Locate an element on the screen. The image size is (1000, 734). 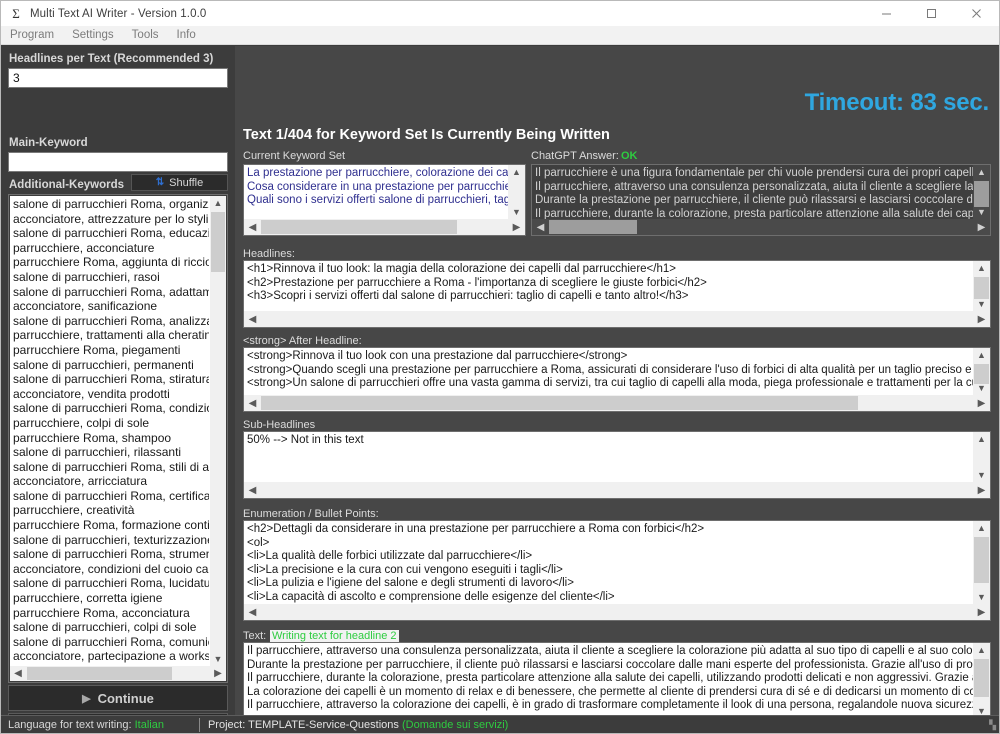
close-icon is located at coordinates (976, 13).